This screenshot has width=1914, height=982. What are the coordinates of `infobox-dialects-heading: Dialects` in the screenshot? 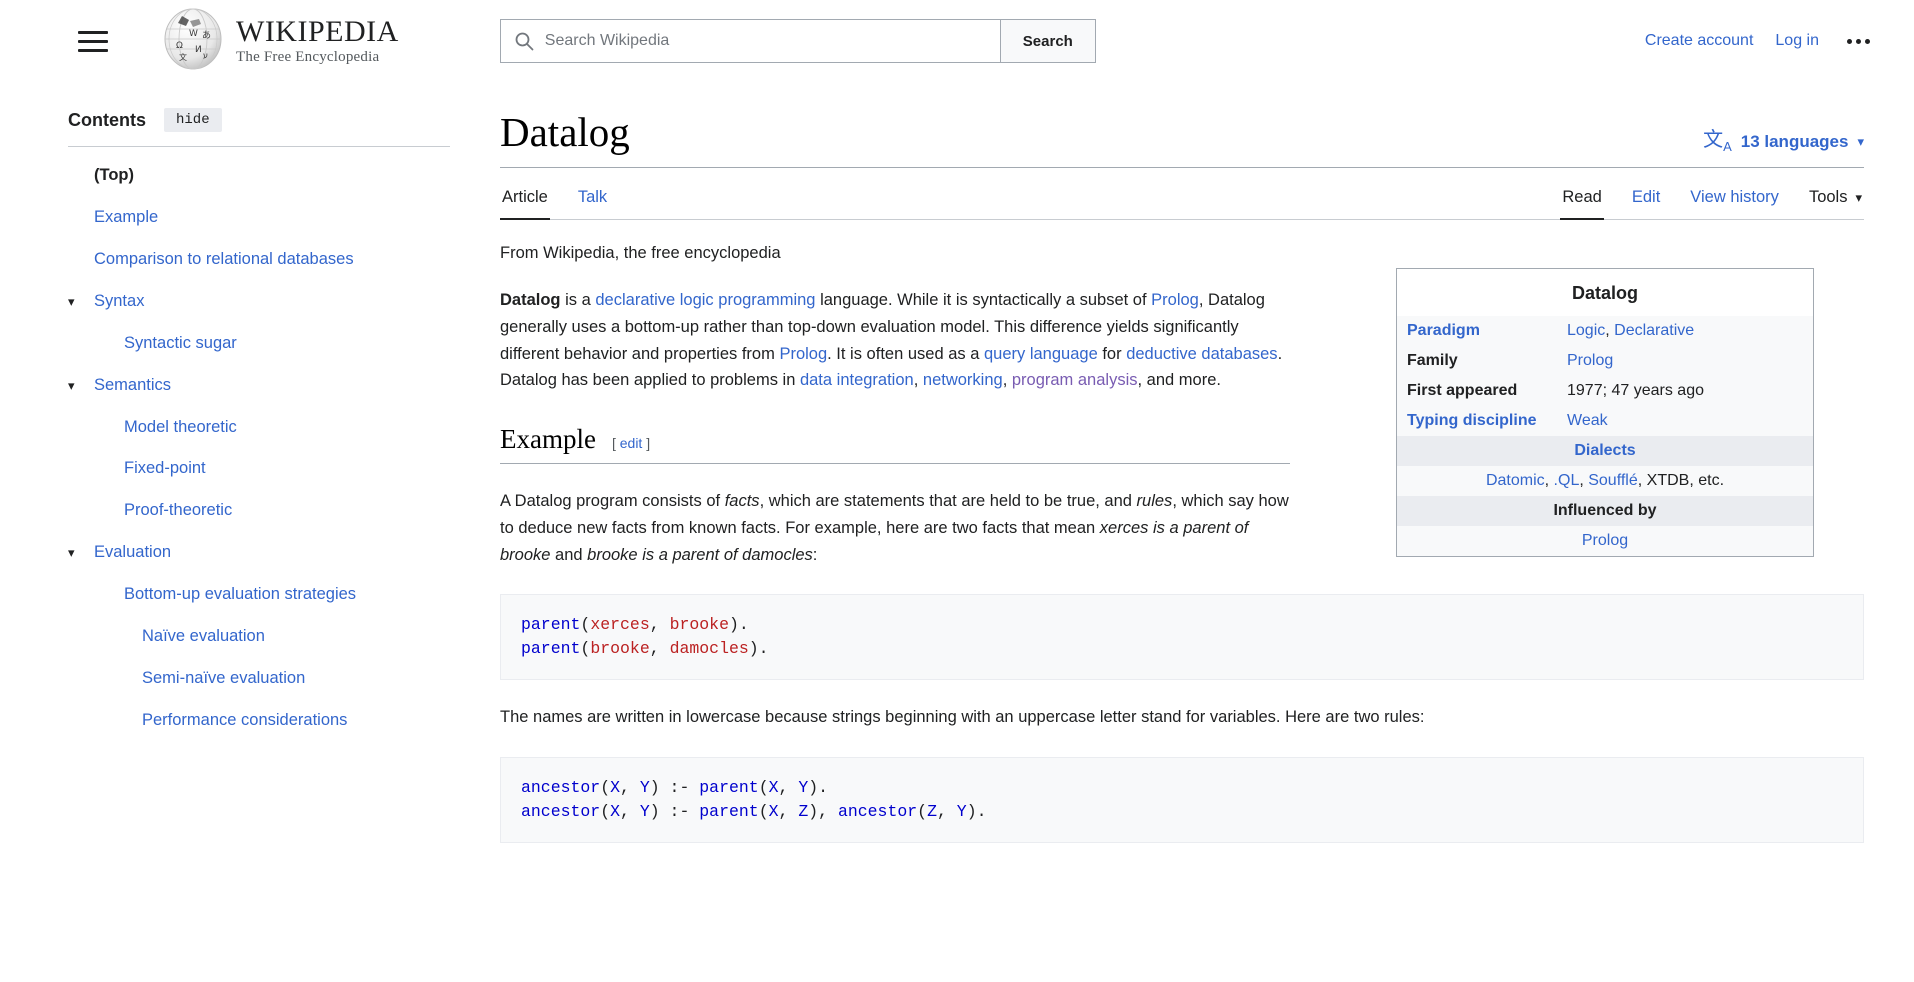 It's located at (1605, 451).